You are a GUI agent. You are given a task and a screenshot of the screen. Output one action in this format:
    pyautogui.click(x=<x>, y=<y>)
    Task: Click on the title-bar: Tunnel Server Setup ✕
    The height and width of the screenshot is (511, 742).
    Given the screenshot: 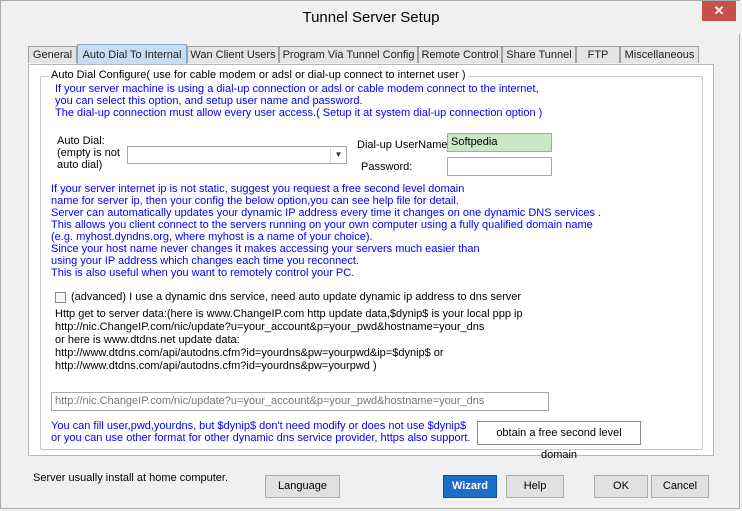 What is the action you would take?
    pyautogui.click(x=371, y=17)
    